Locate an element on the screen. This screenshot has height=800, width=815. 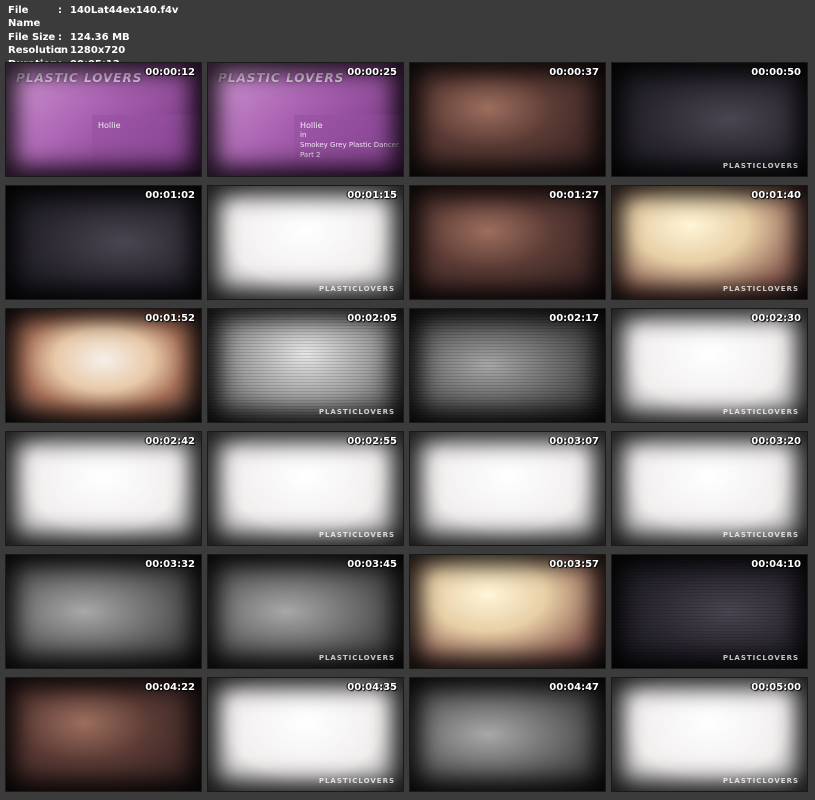
timestamp: 00:00:25 is located at coordinates (372, 72).